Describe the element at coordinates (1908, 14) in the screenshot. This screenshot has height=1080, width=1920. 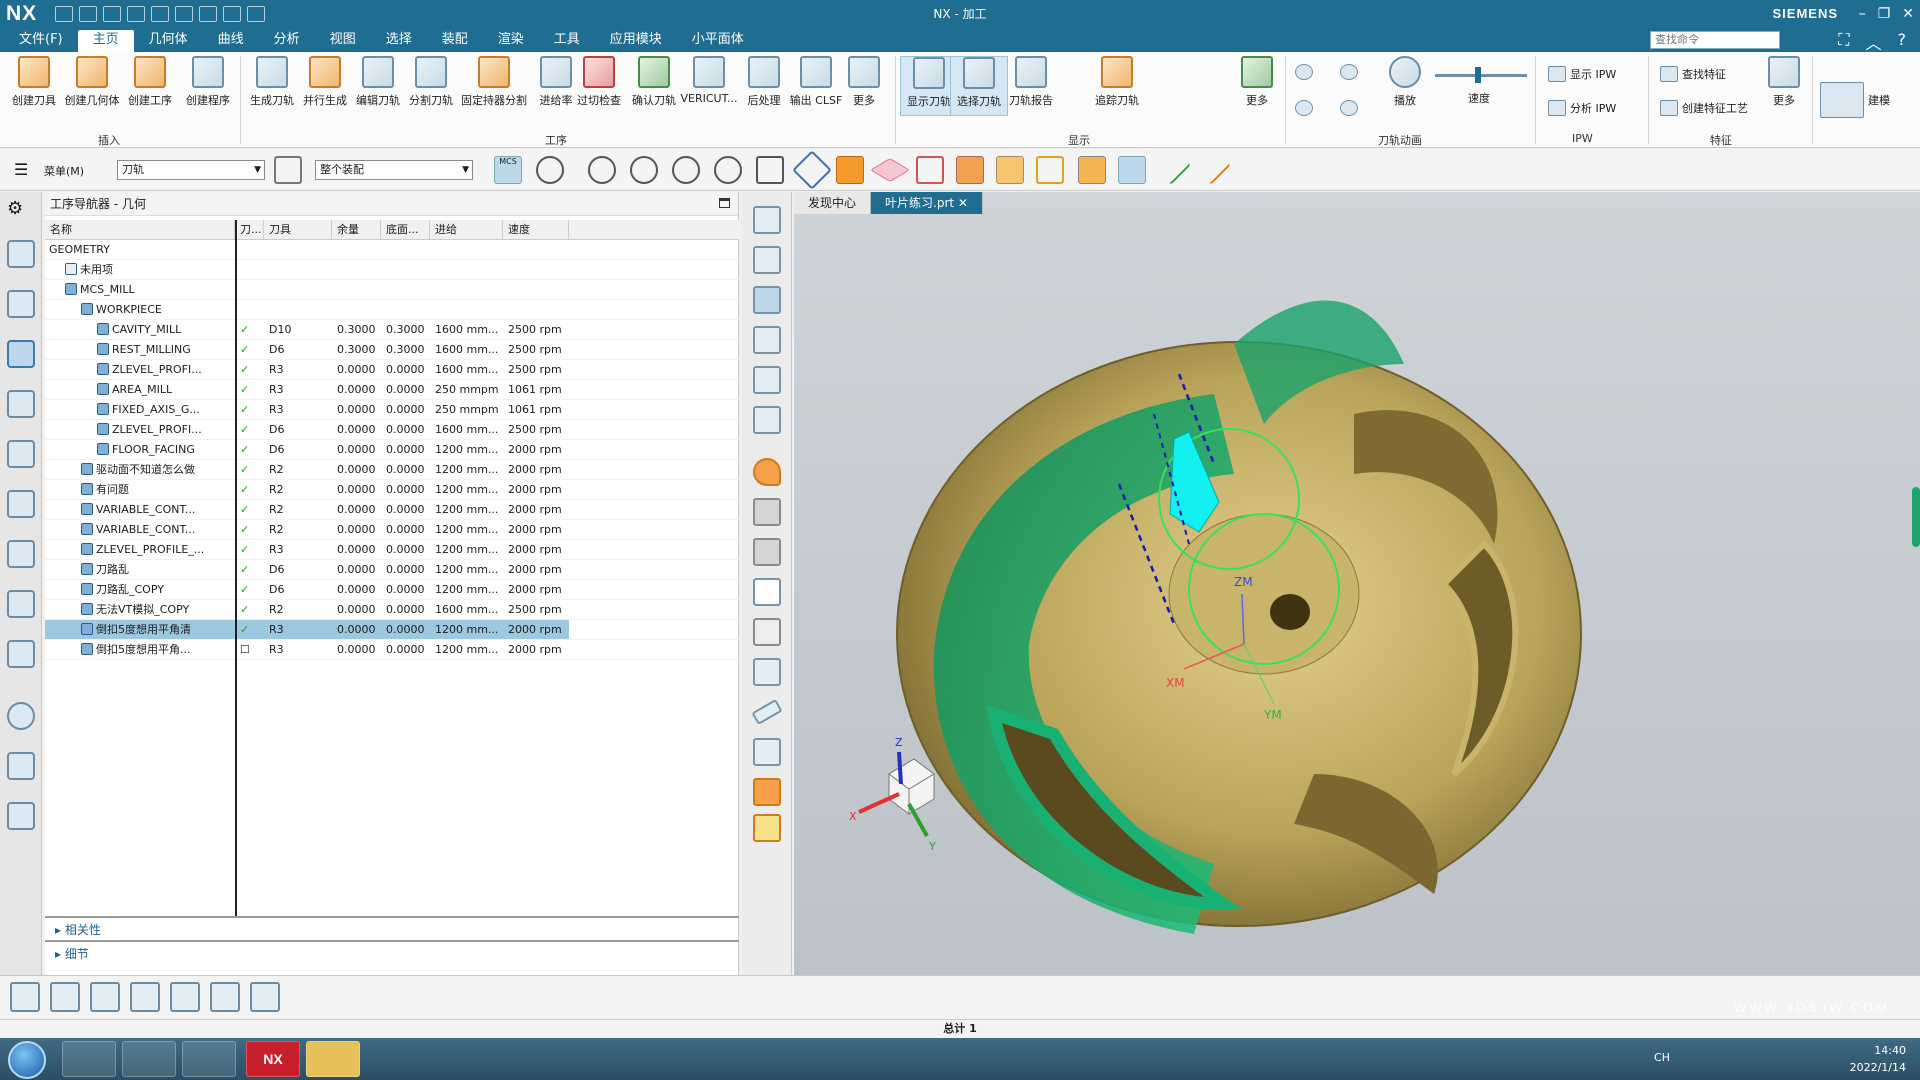
I see `close-button: ✕` at that location.